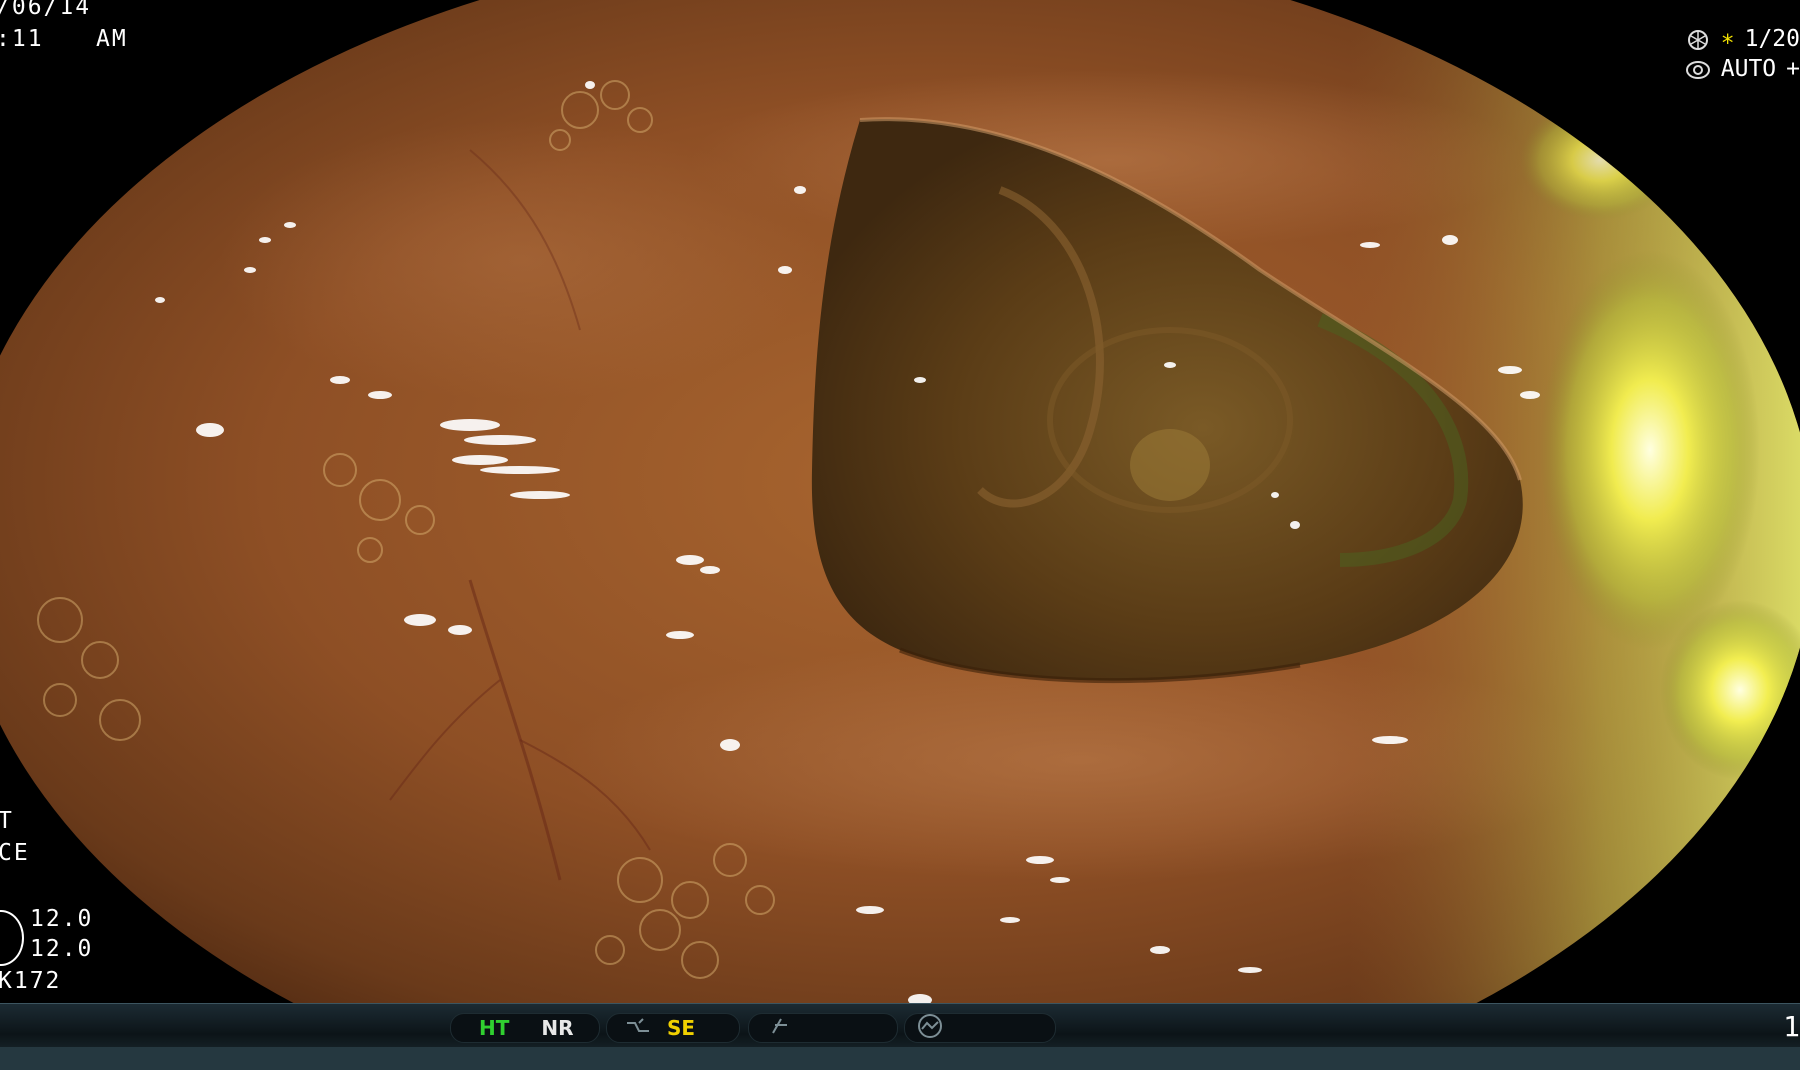  Describe the element at coordinates (980, 1028) in the screenshot. I see `gauge-pill` at that location.